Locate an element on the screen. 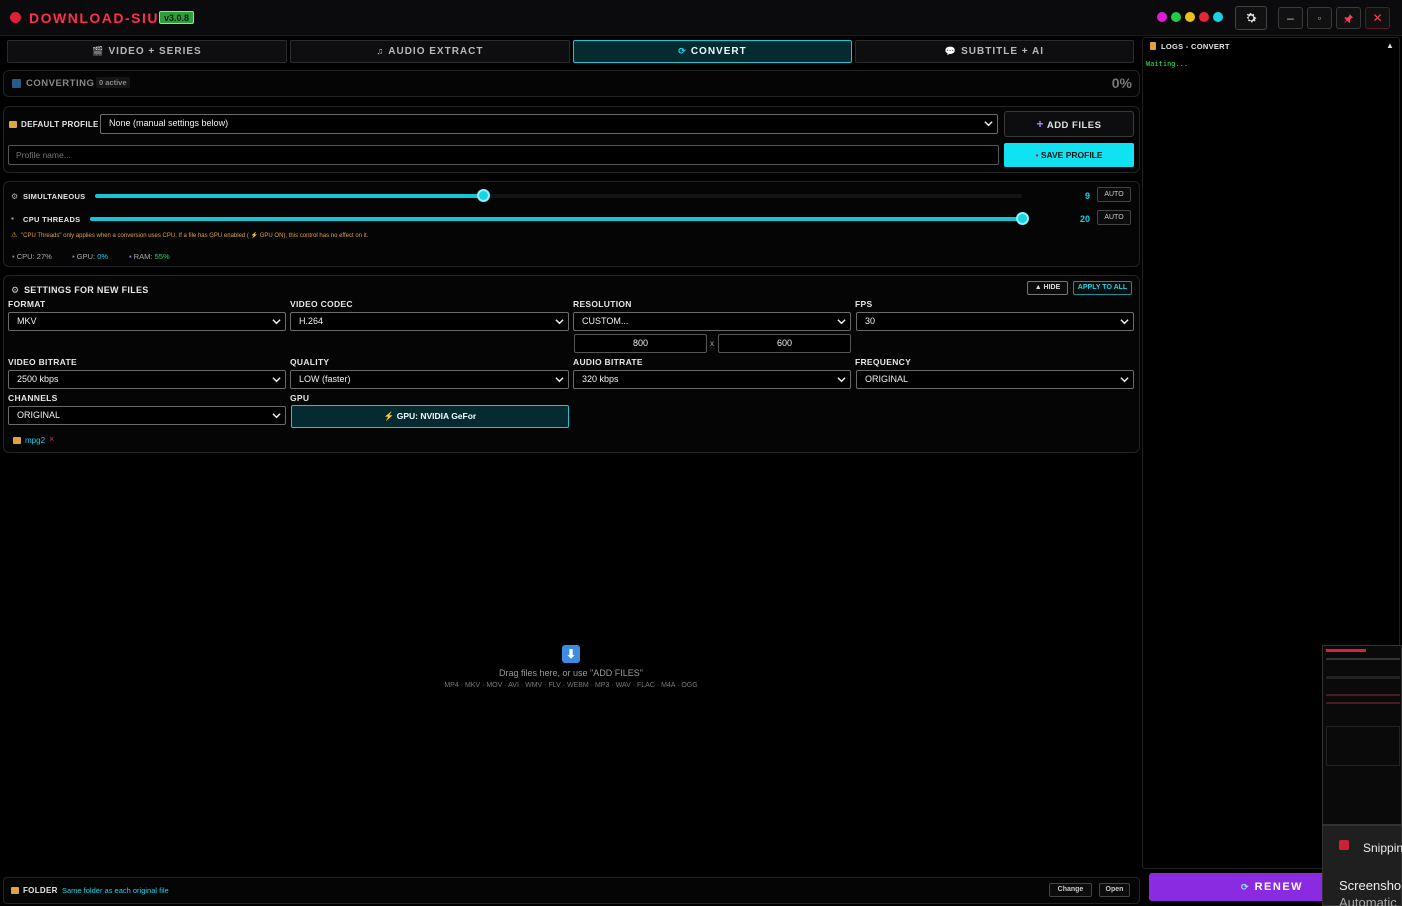 The image size is (1402, 906). tab-audio-extract: ♫ AUDIO EXTRACT is located at coordinates (430, 51).